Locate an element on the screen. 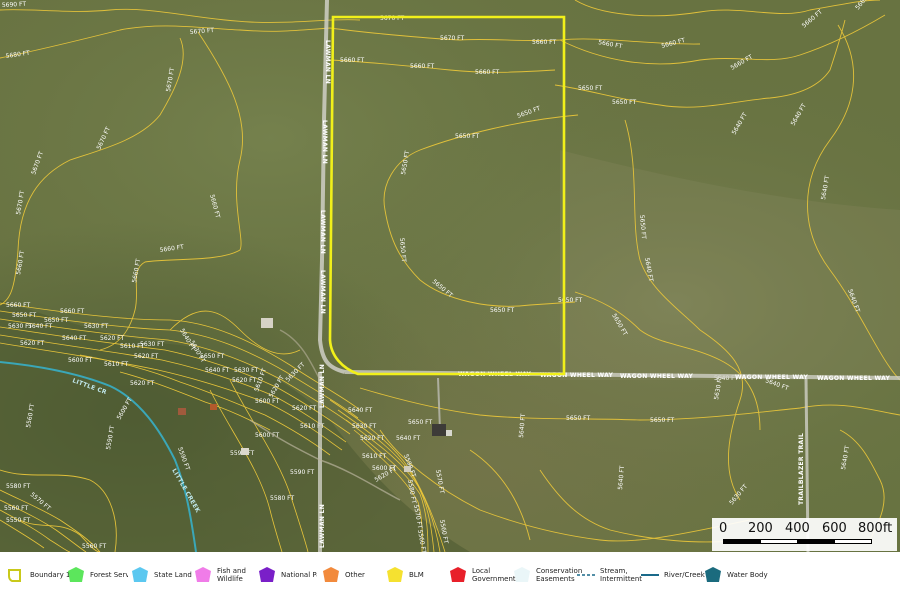 The image size is (900, 598). legend-item-conservation-easements: Conservation Easements is located at coordinates (547, 575).